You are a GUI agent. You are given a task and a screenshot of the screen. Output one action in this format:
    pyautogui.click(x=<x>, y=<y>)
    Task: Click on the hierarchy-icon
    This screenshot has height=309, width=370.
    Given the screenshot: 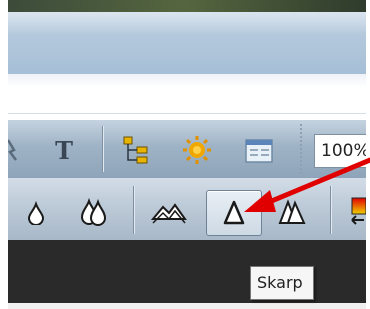 What is the action you would take?
    pyautogui.click(x=136, y=150)
    